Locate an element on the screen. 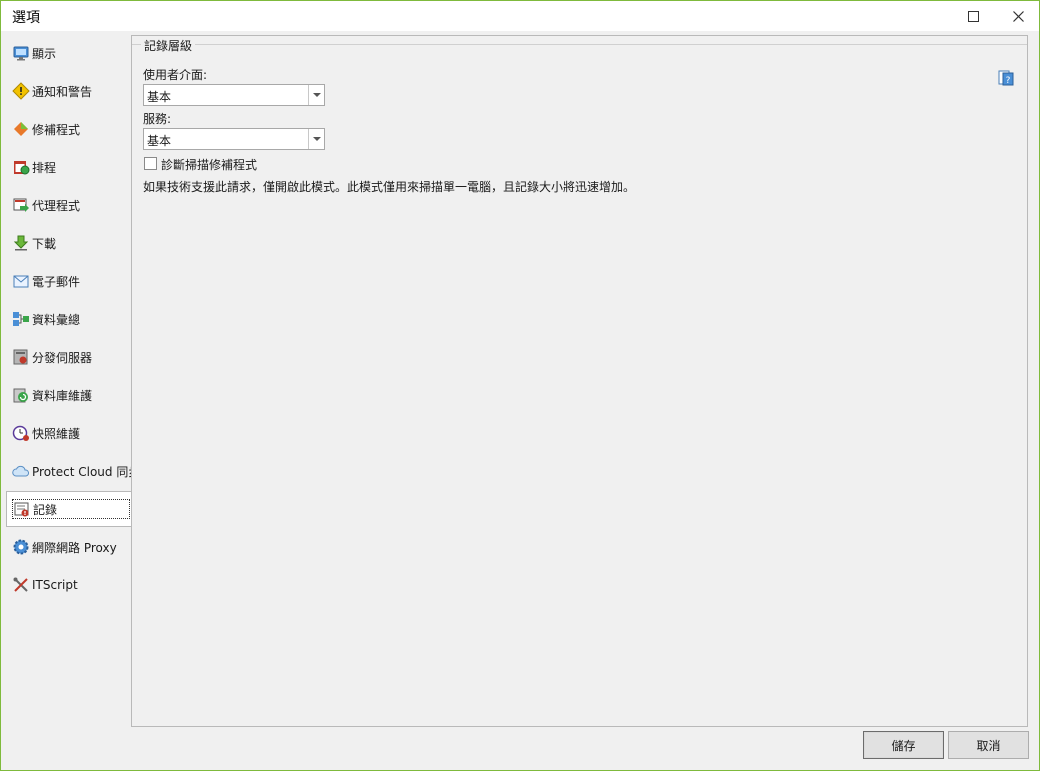 The height and width of the screenshot is (771, 1040). sidebar-item-label: Protect Cloud 同步 is located at coordinates (86, 471).